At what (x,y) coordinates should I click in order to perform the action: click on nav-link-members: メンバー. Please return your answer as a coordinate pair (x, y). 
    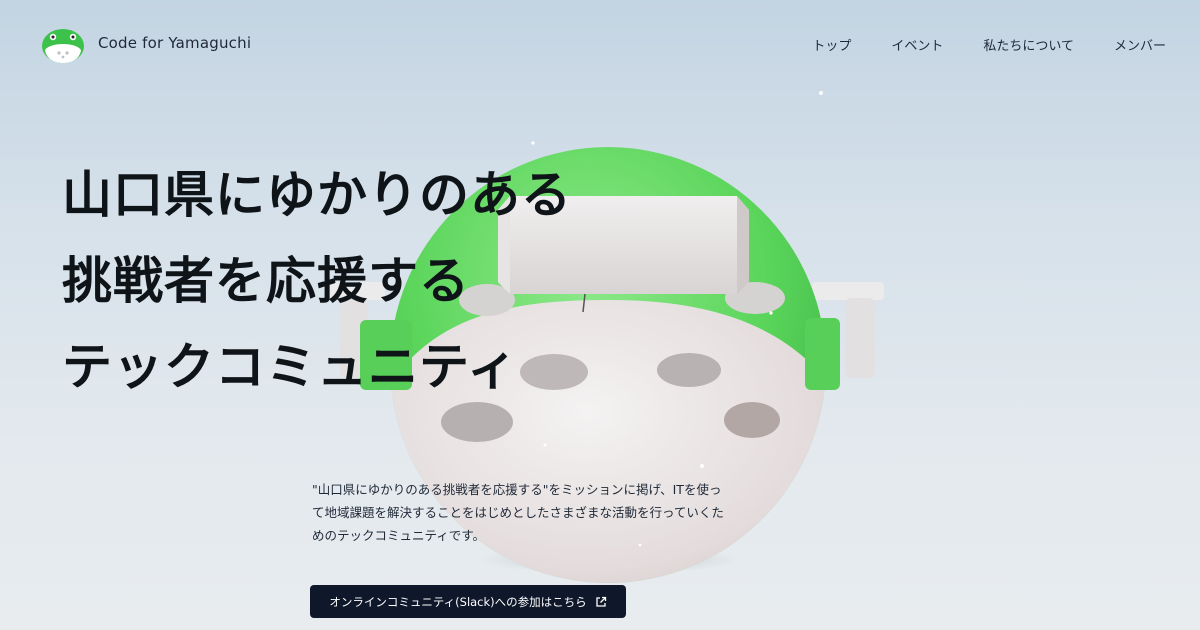
    Looking at the image, I should click on (1140, 44).